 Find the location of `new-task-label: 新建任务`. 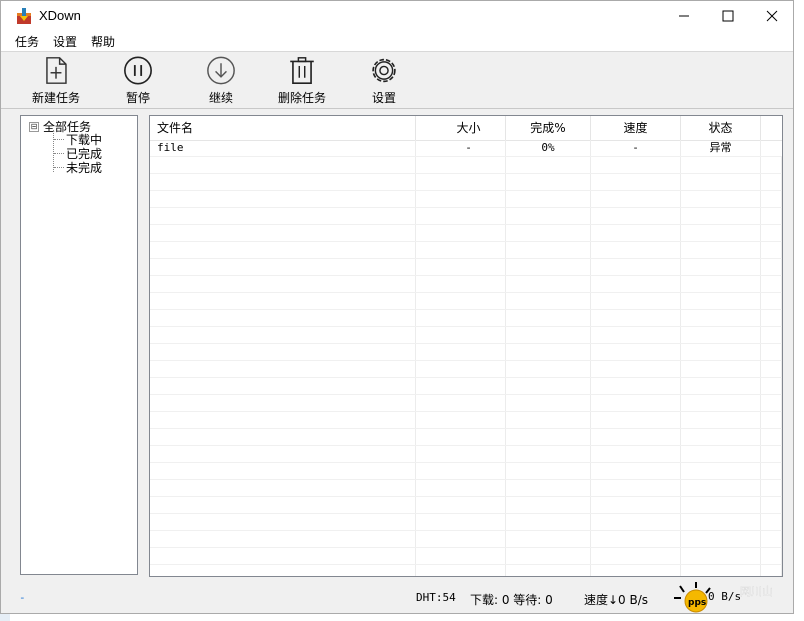

new-task-label: 新建任务 is located at coordinates (55, 98).